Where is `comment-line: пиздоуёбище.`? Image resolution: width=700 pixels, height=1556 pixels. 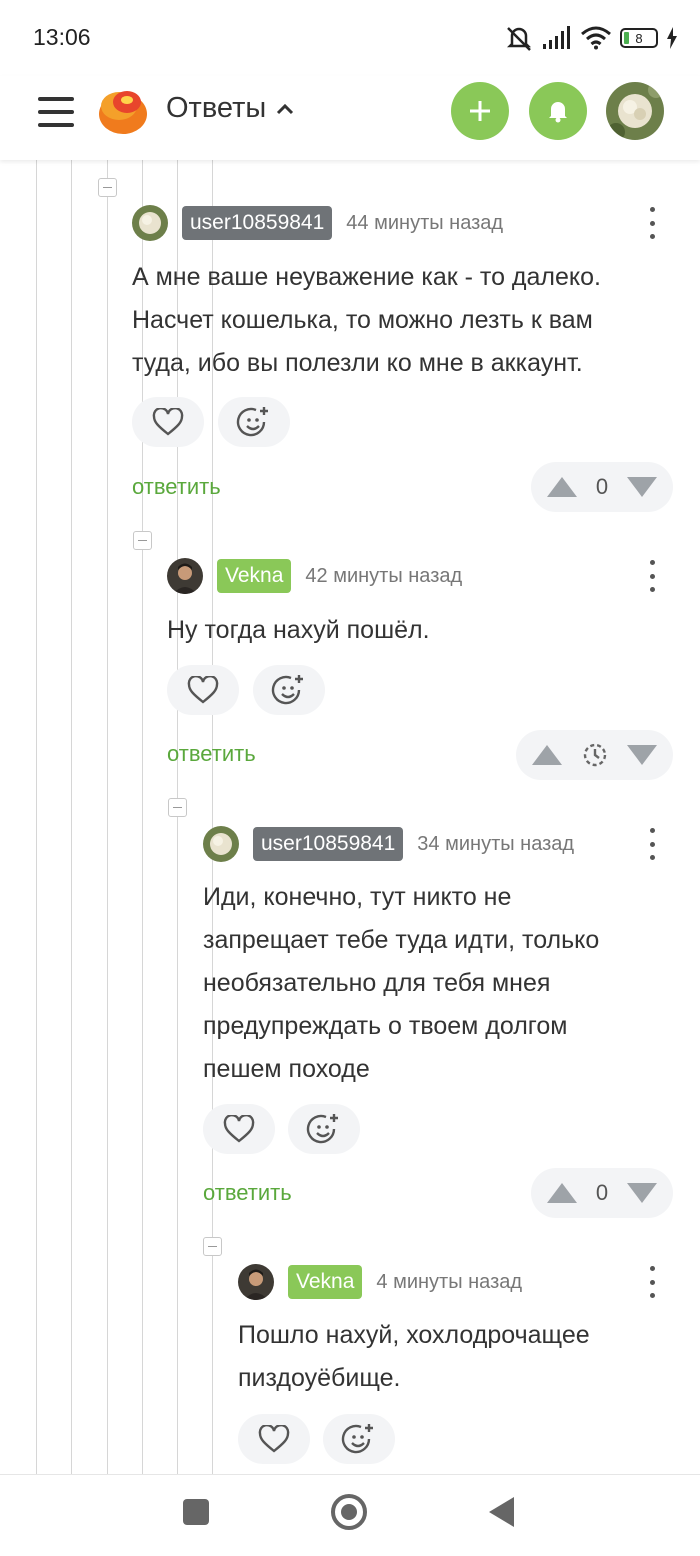
comment-line: пиздоуёбище. is located at coordinates (319, 1378).